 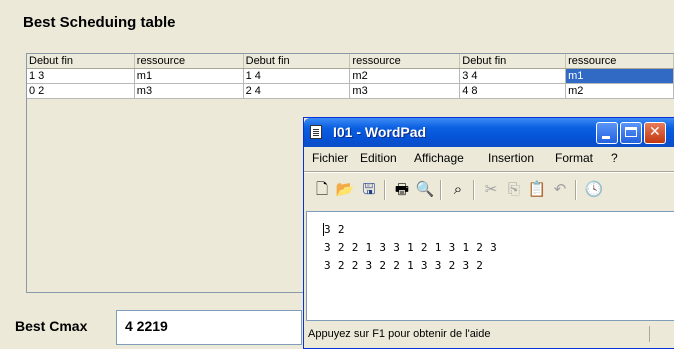 I want to click on wordpad-app-icon, so click(x=316, y=132).